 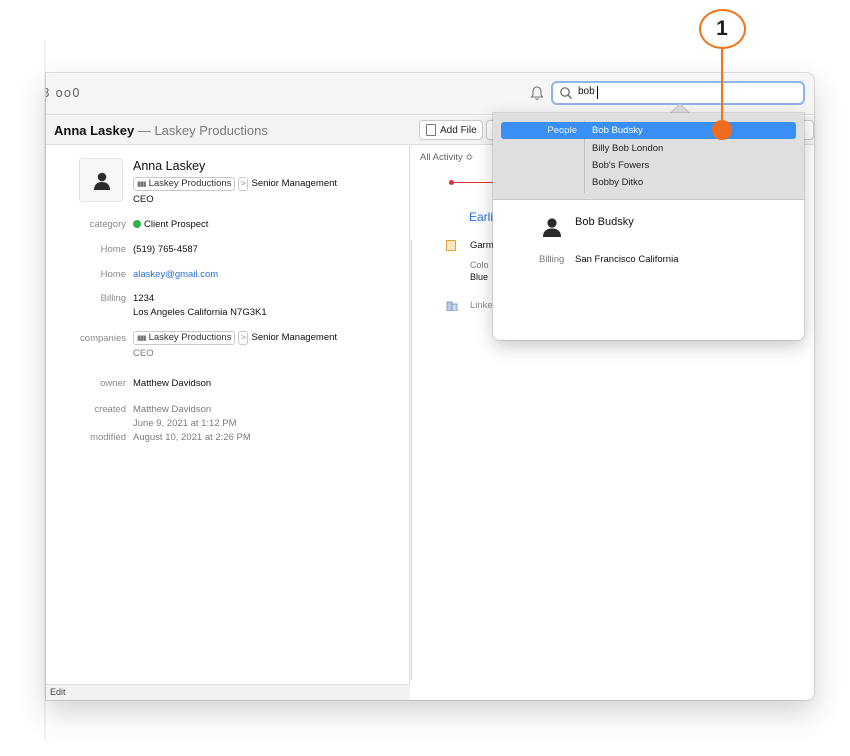 I want to click on preview-billing-value: San Francisco California, so click(x=627, y=259).